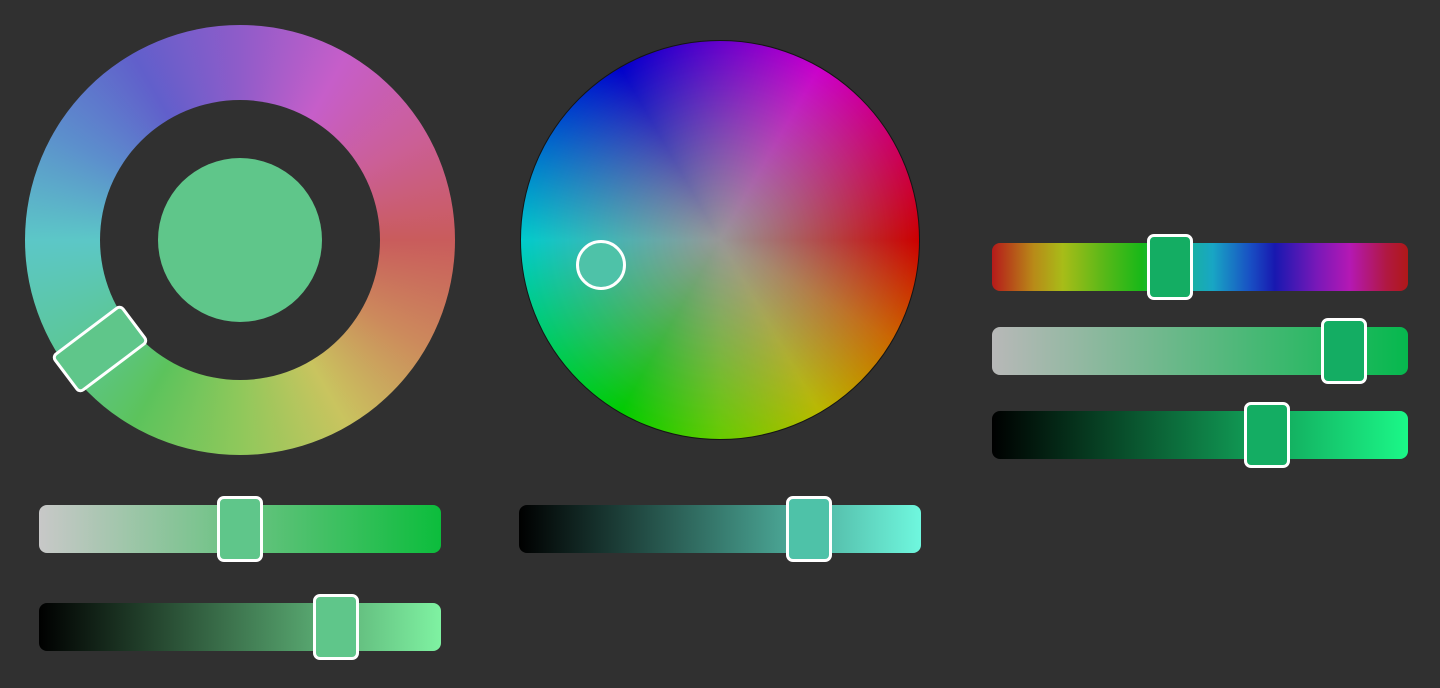 The width and height of the screenshot is (1440, 688). Describe the element at coordinates (1200, 267) in the screenshot. I see `hue-slider-track` at that location.